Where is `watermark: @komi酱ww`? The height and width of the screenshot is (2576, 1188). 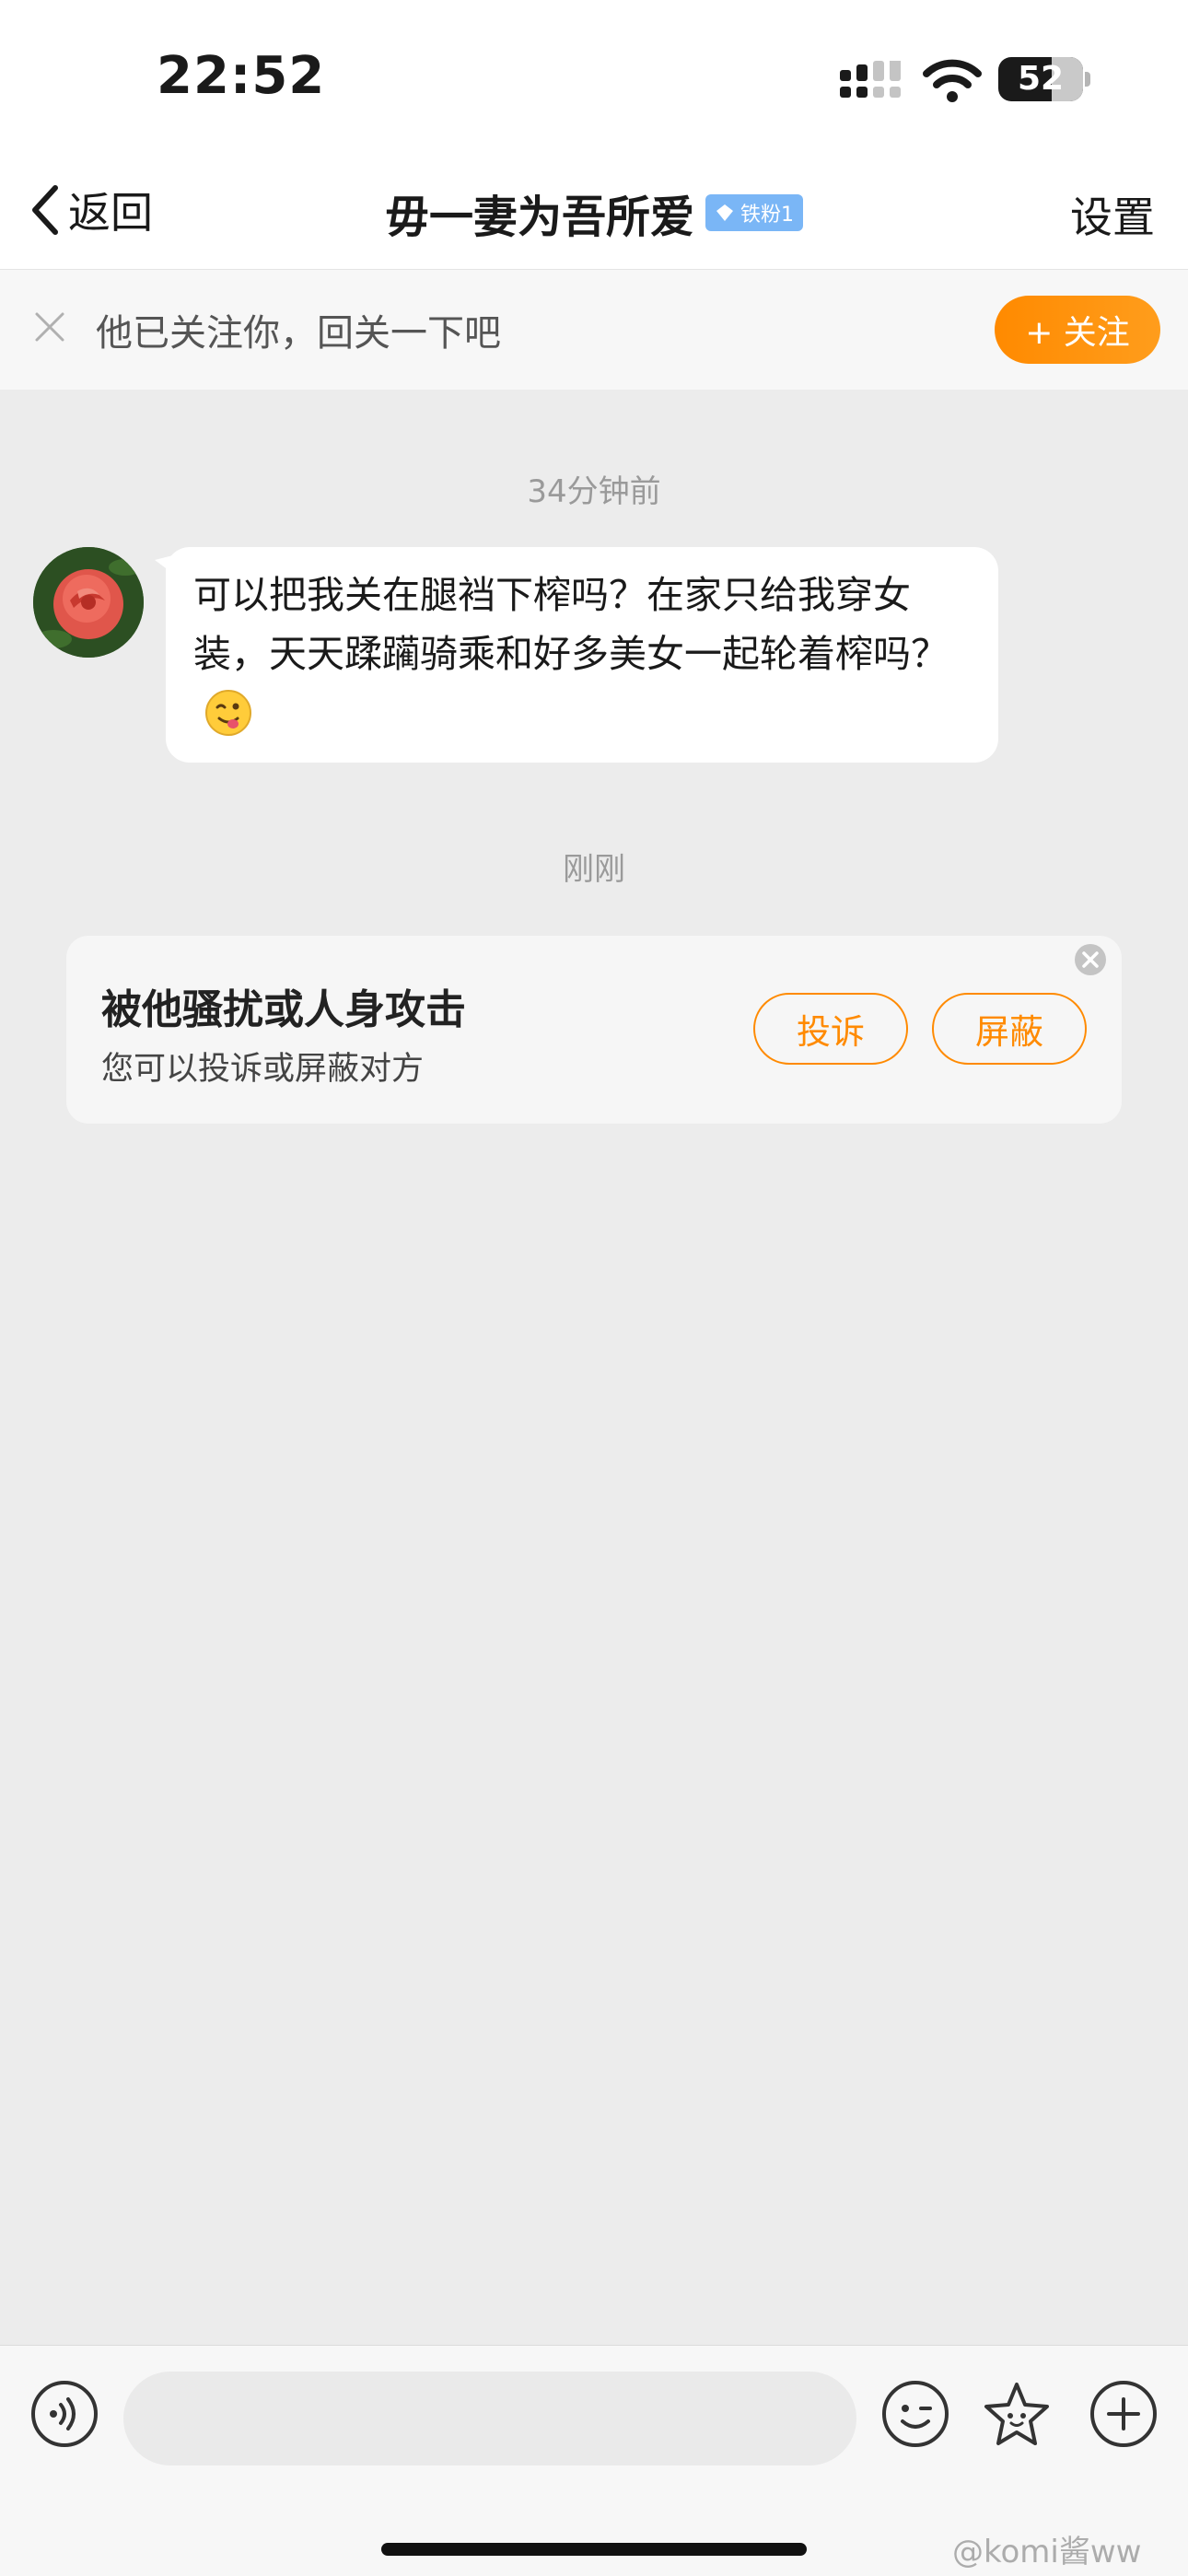 watermark: @komi酱ww is located at coordinates (1047, 2552).